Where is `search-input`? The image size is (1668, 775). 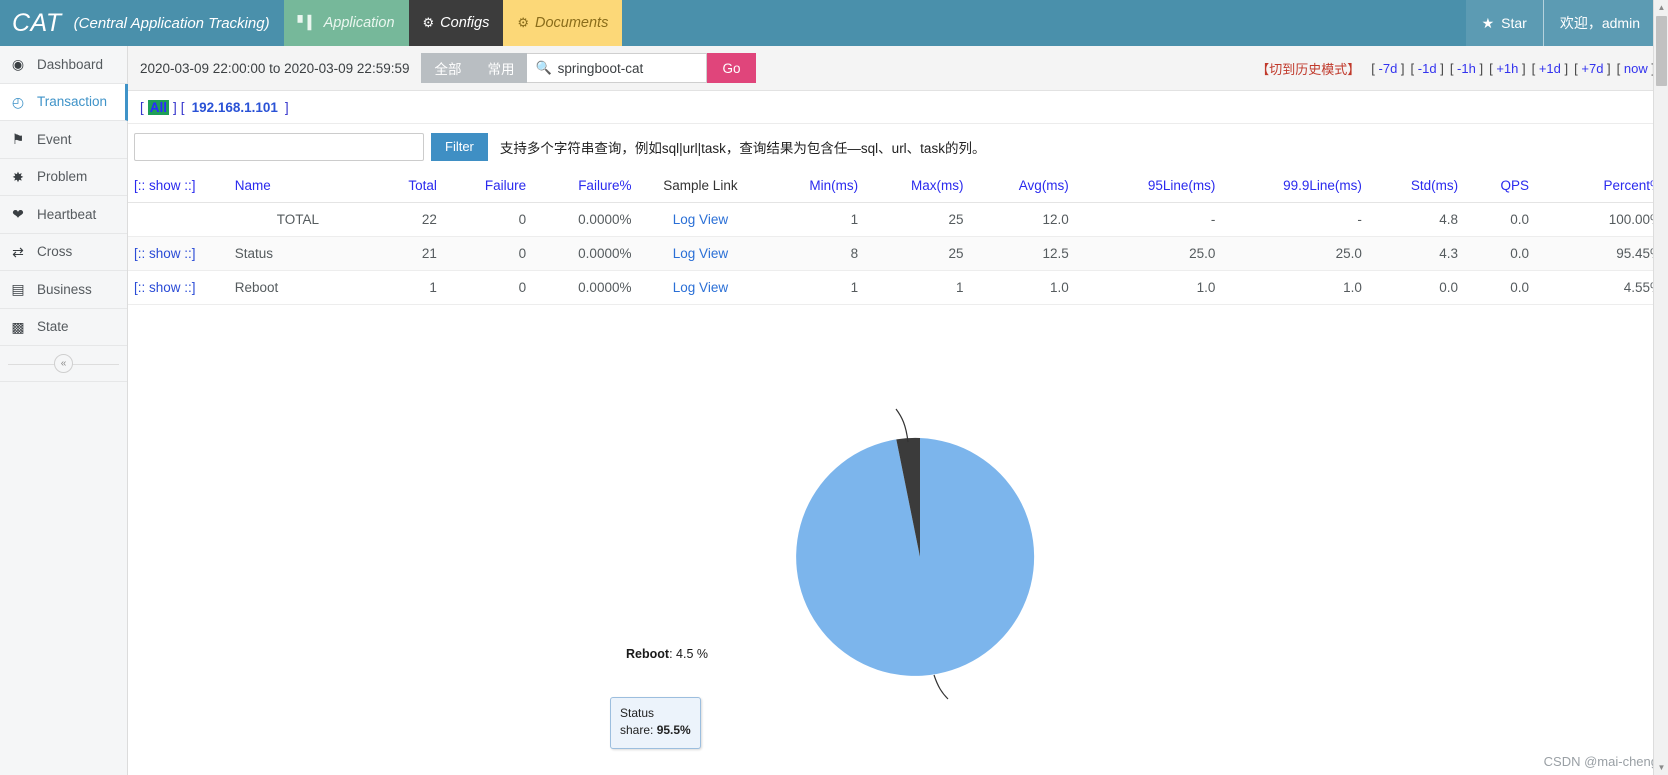 search-input is located at coordinates (628, 68).